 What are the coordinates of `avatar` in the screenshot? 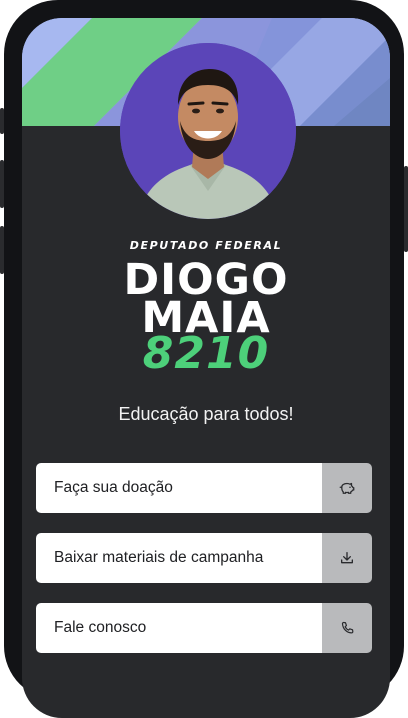 It's located at (208, 131).